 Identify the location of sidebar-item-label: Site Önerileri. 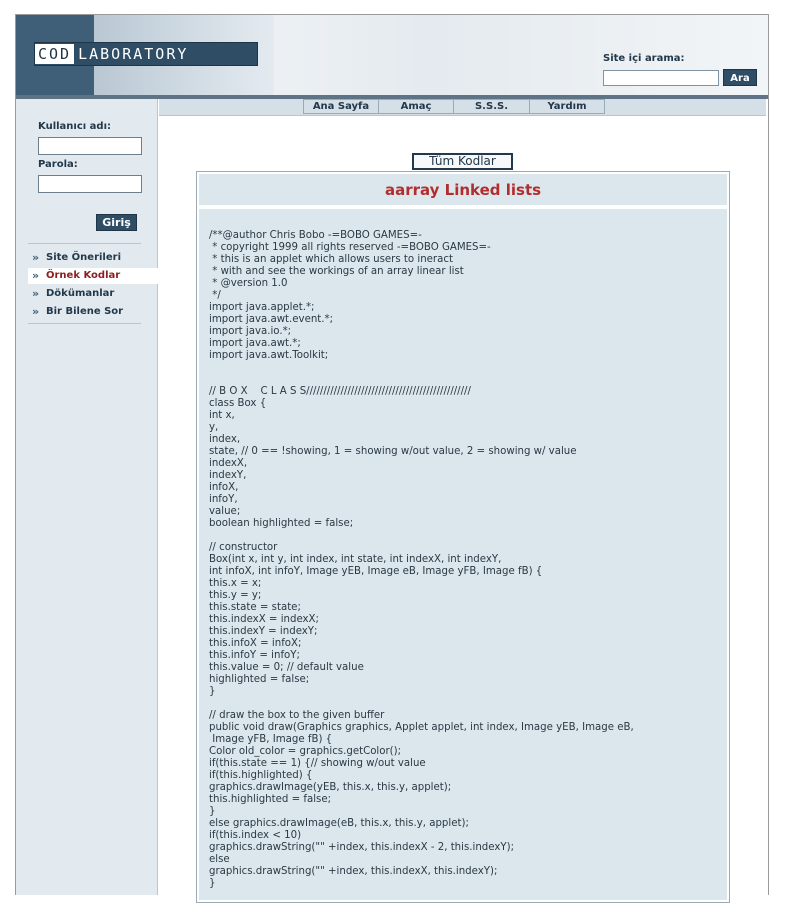
(84, 257).